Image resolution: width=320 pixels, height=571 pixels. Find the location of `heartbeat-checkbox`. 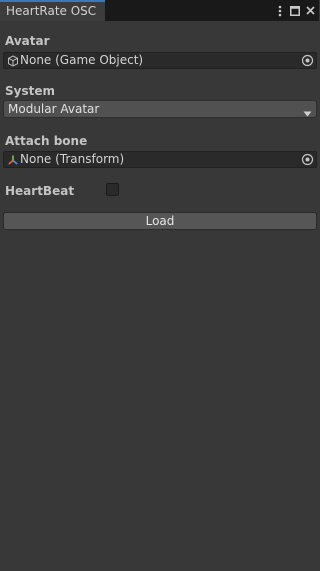

heartbeat-checkbox is located at coordinates (112, 189).